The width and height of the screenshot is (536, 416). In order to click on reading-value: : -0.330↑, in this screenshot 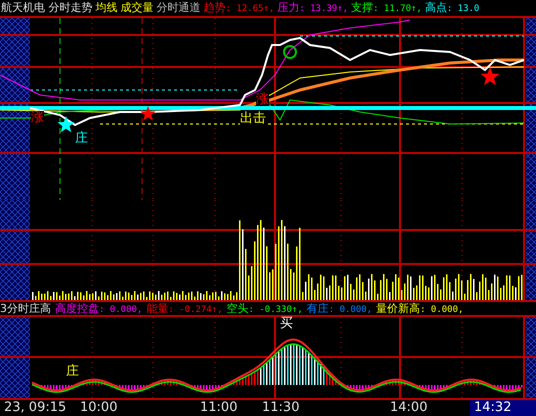, I will do `click(275, 310)`.